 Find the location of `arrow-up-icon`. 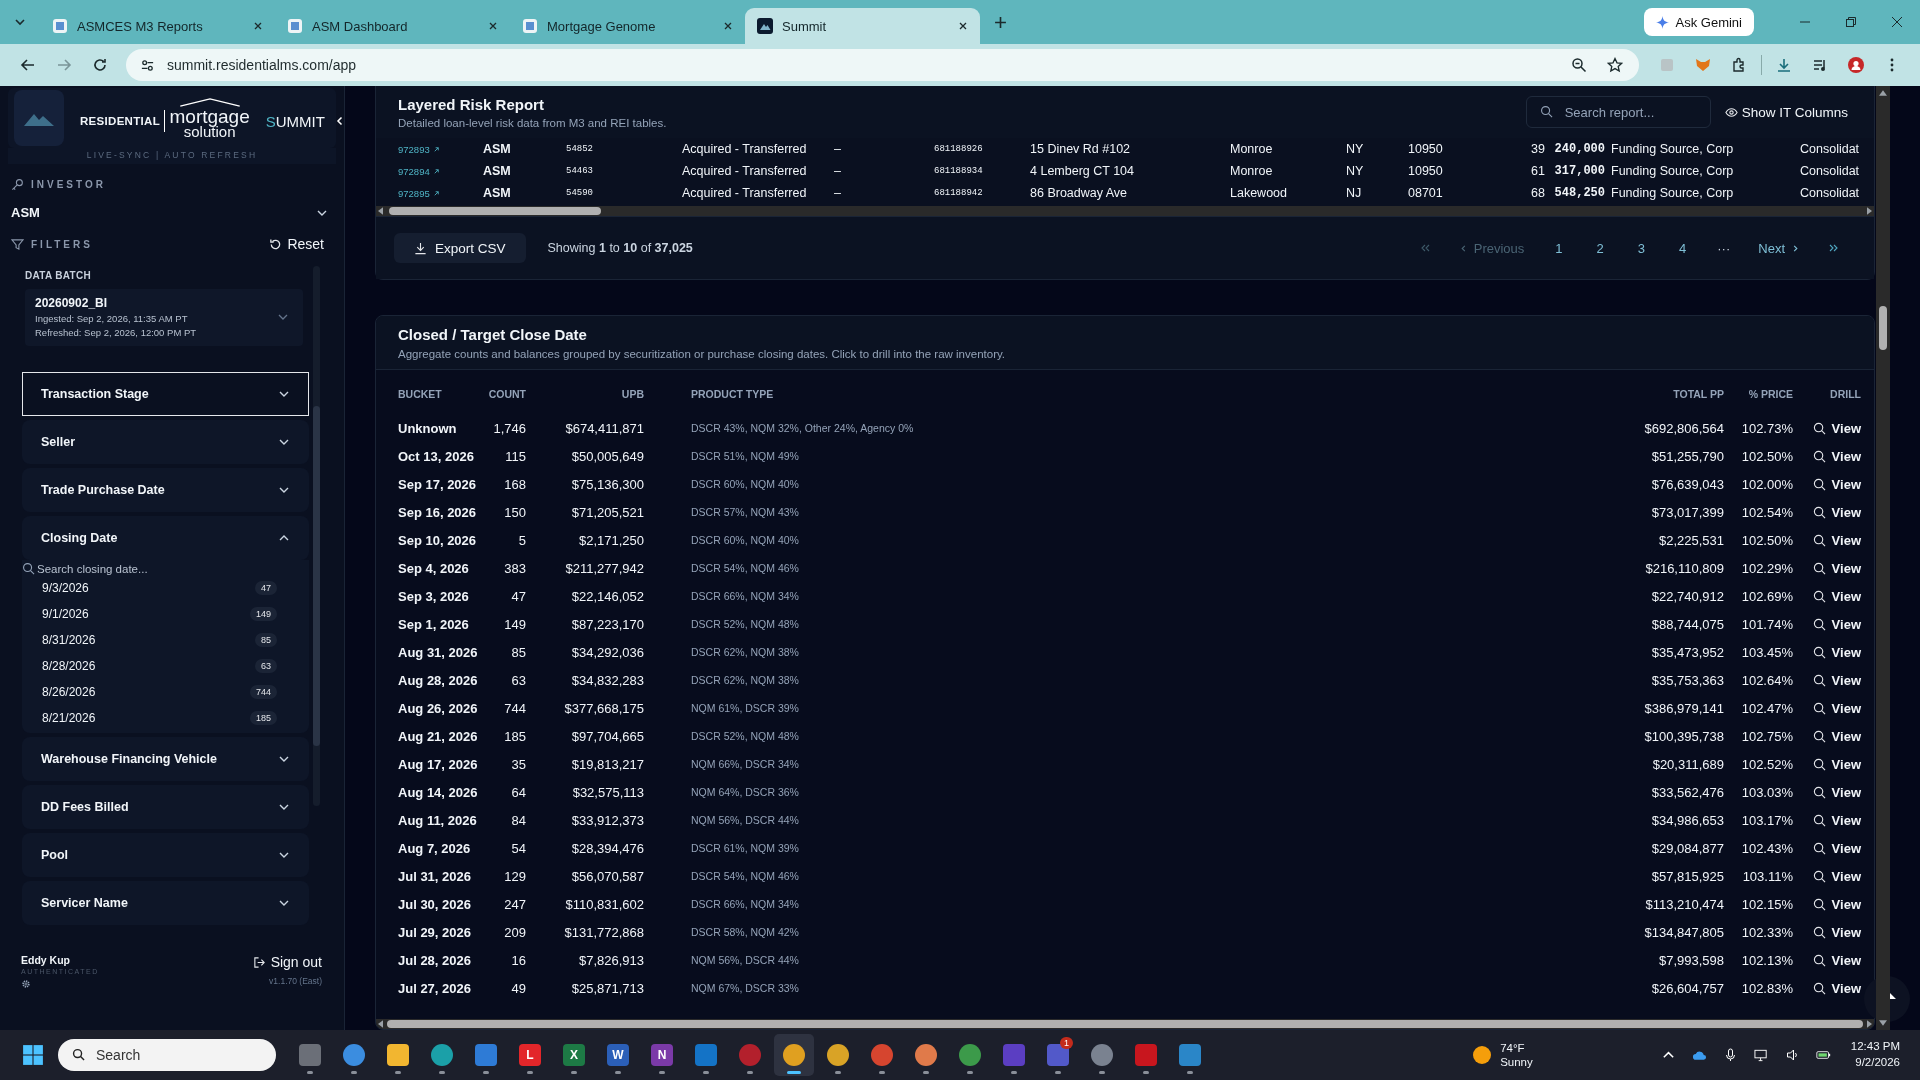

arrow-up-icon is located at coordinates (1883, 93).